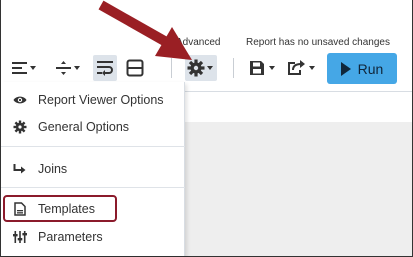 Image resolution: width=413 pixels, height=257 pixels. What do you see at coordinates (84, 127) in the screenshot?
I see `menu-item-label: General Options` at bounding box center [84, 127].